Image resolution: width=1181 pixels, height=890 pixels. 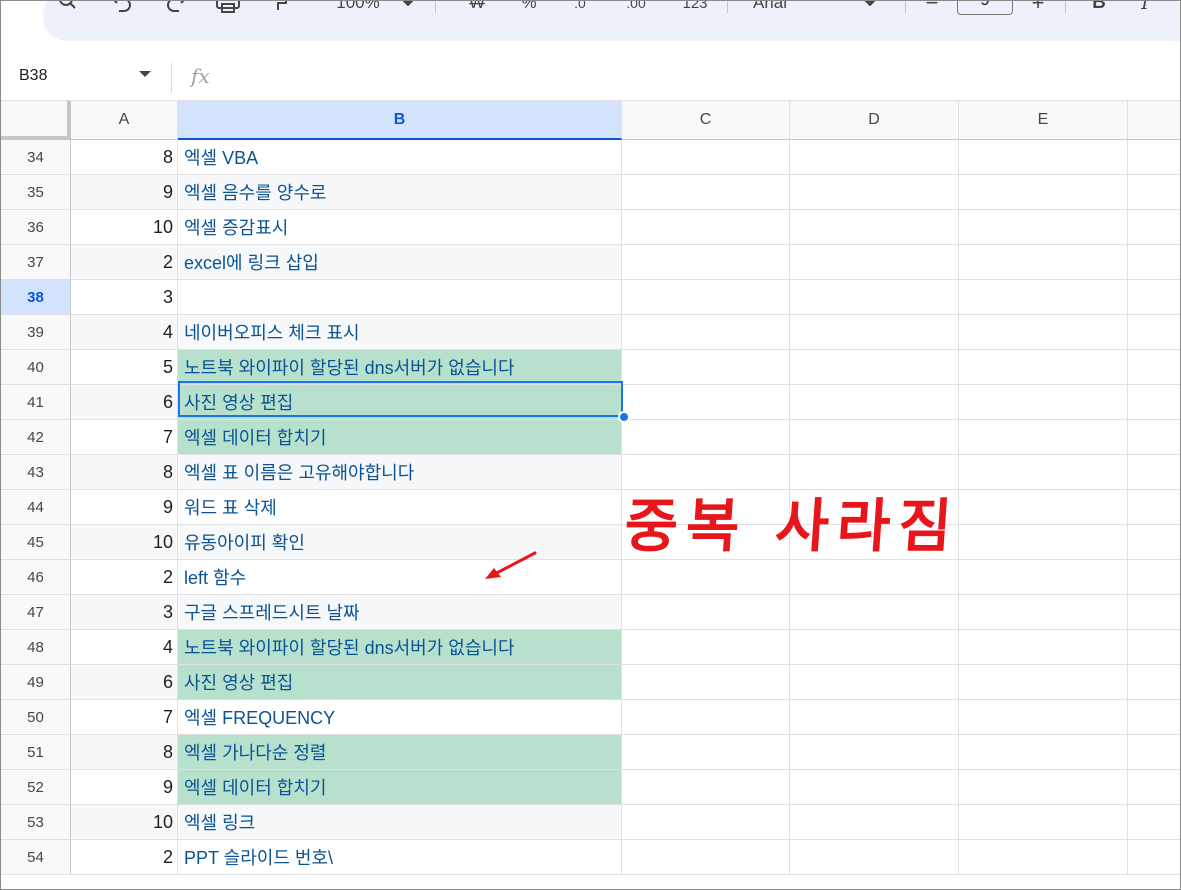 I want to click on cell-b: 엑셀 VBA, so click(x=400, y=157).